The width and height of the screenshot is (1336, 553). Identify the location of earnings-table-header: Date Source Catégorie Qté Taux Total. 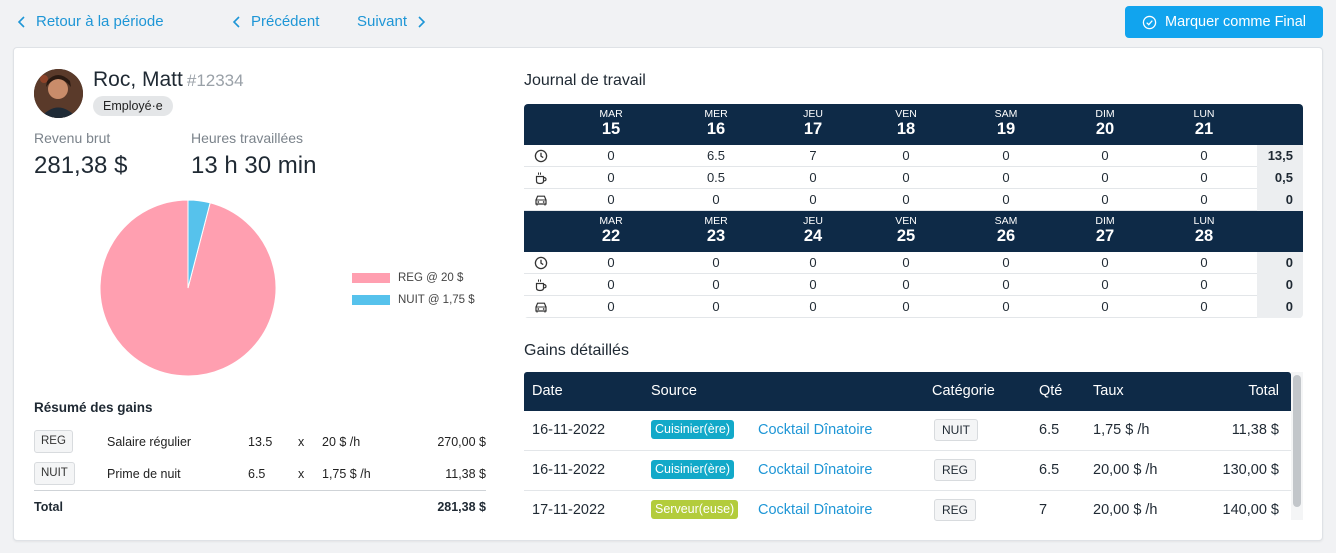
(907, 391).